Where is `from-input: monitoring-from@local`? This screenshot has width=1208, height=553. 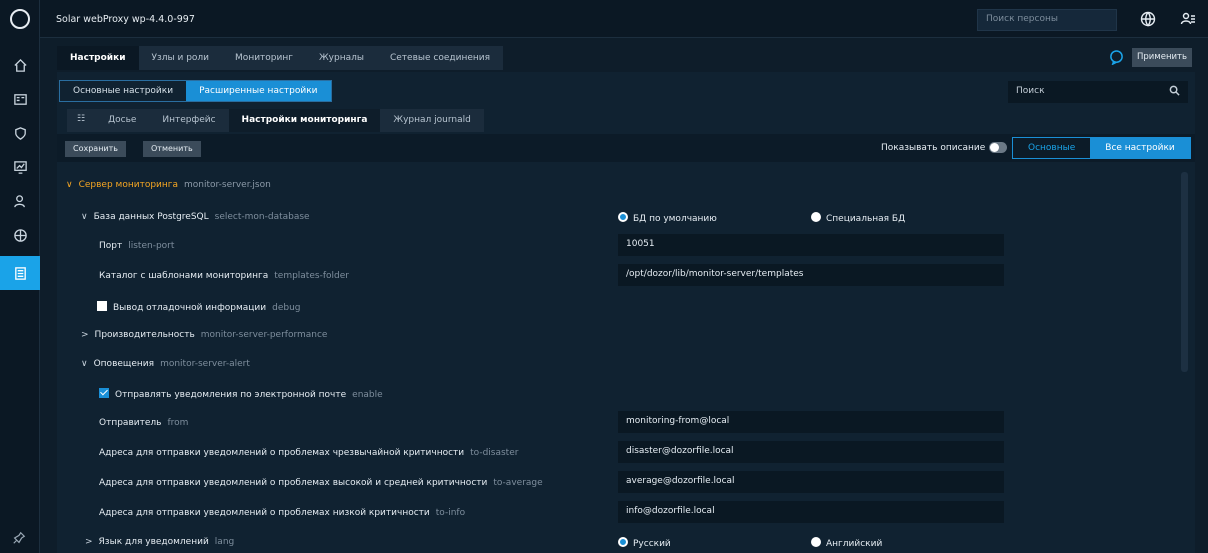 from-input: monitoring-from@local is located at coordinates (811, 422).